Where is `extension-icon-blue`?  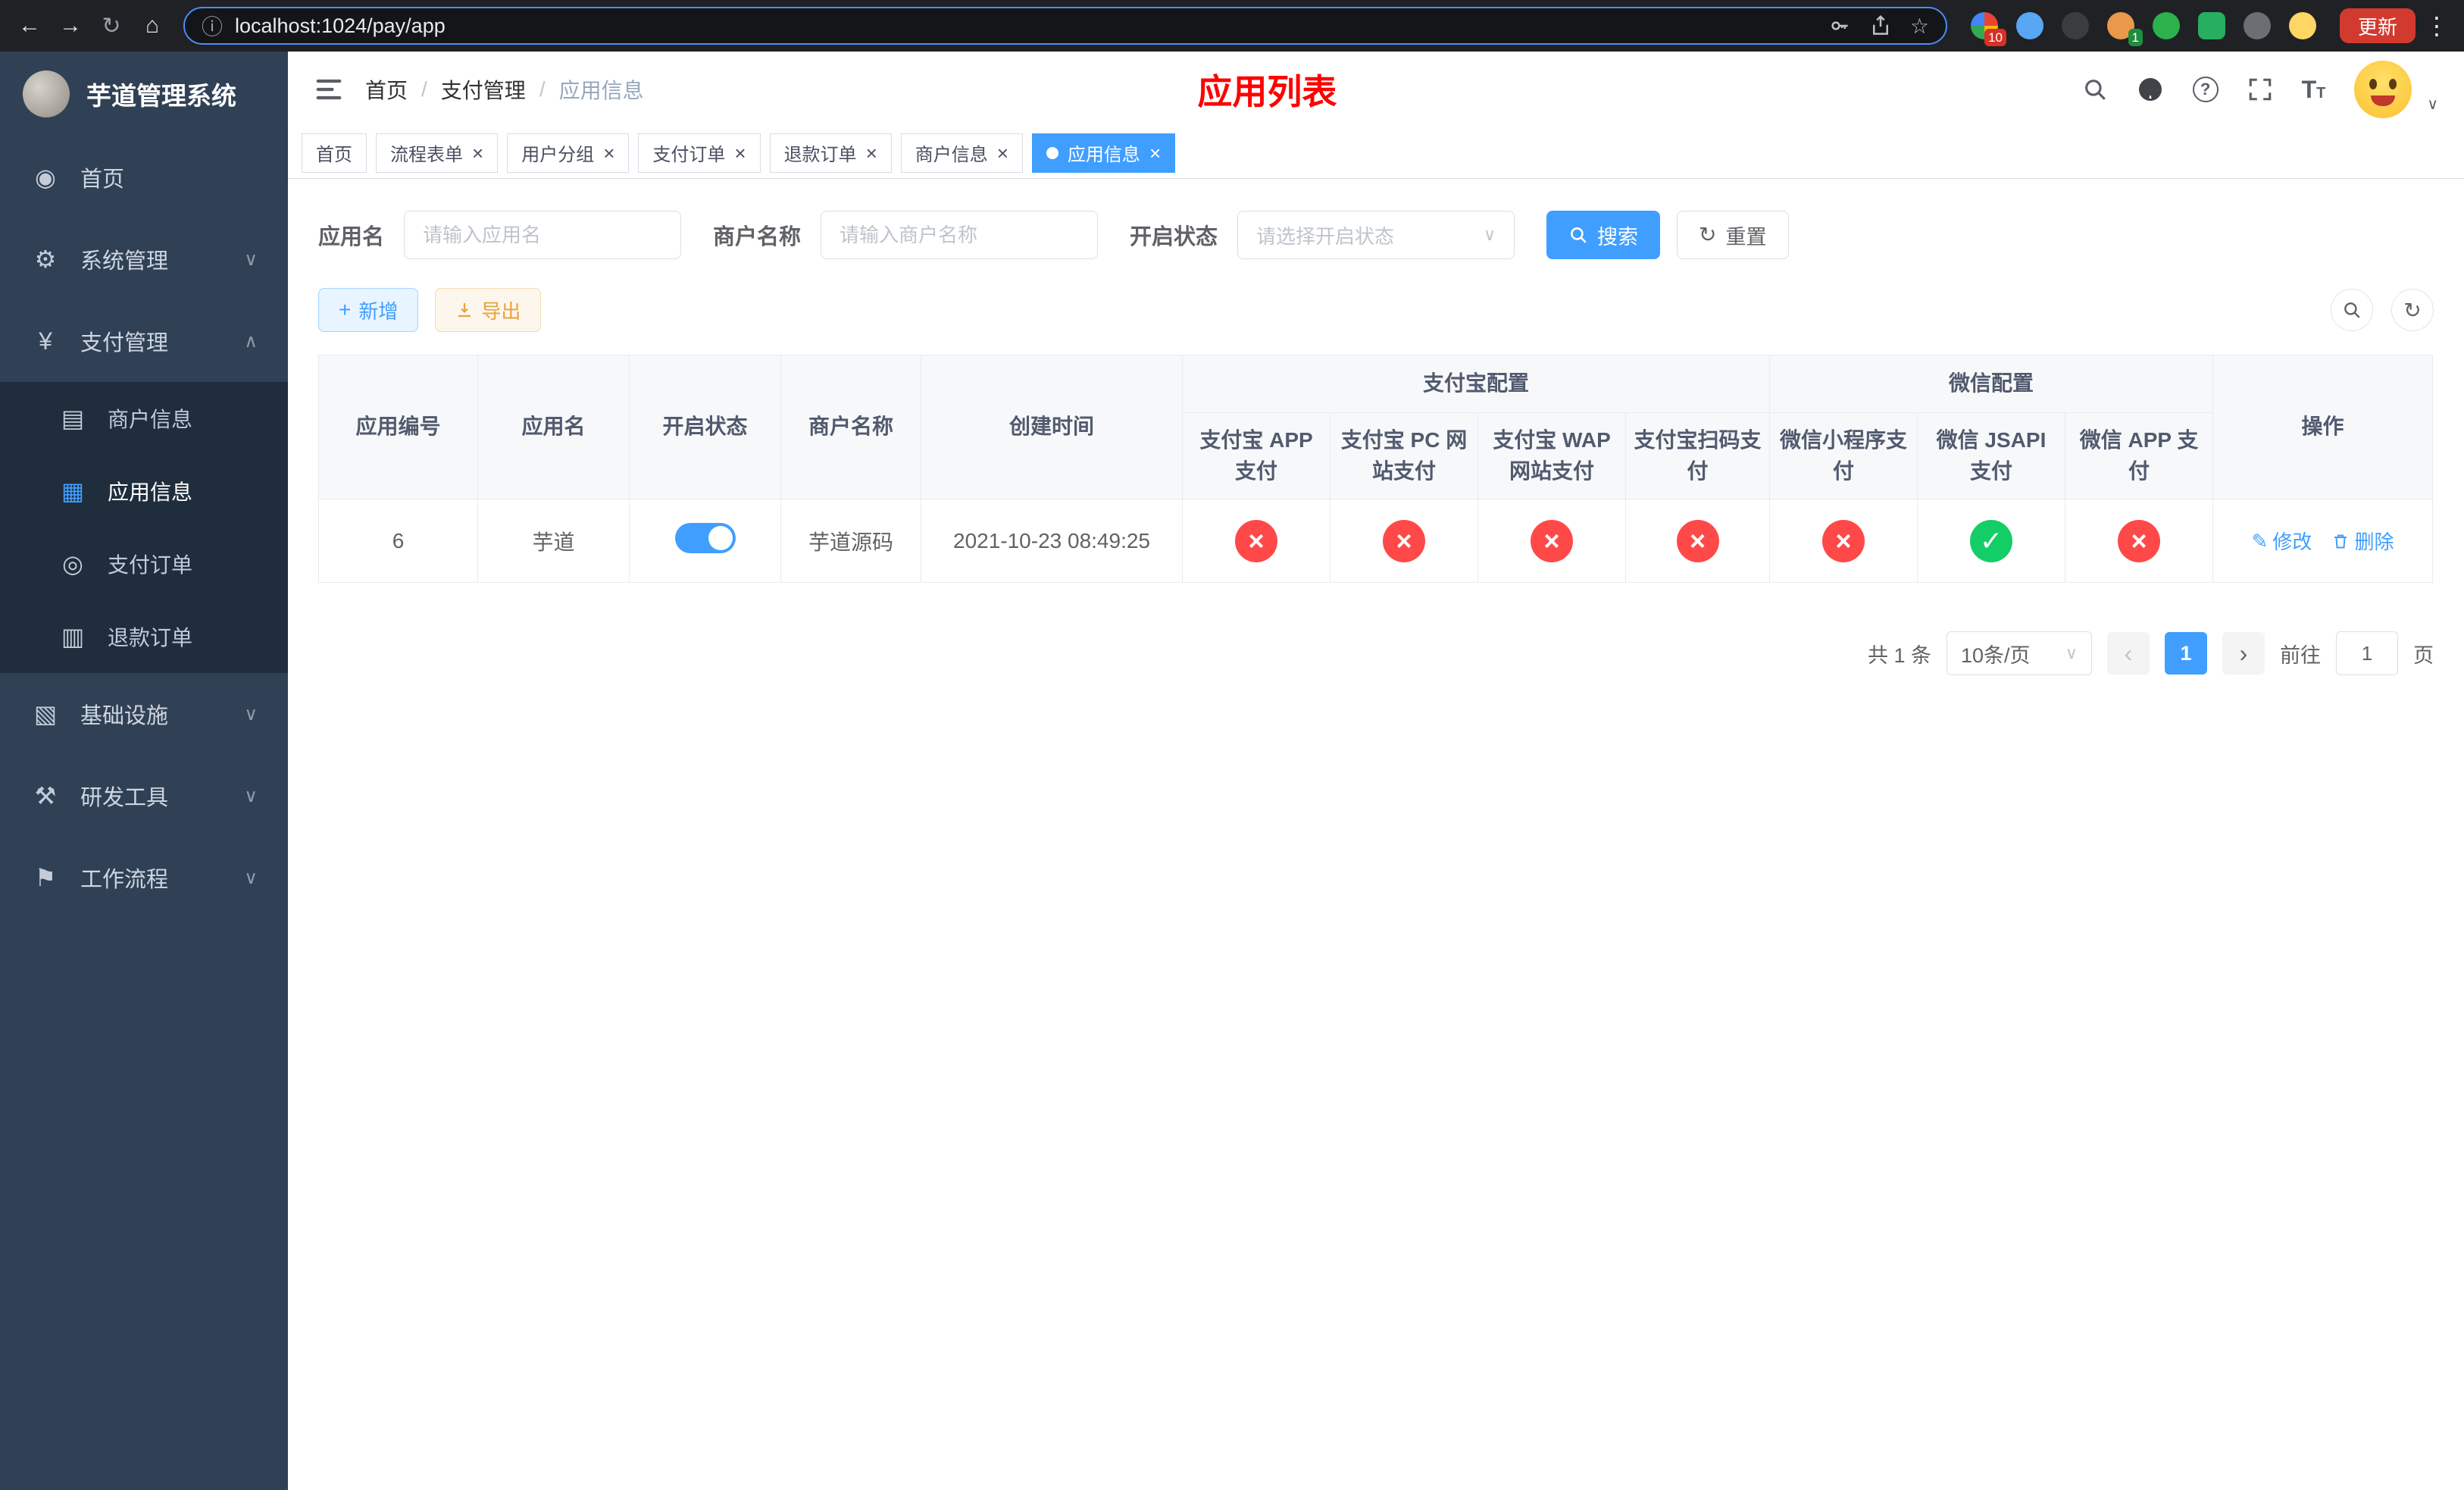 extension-icon-blue is located at coordinates (2029, 26).